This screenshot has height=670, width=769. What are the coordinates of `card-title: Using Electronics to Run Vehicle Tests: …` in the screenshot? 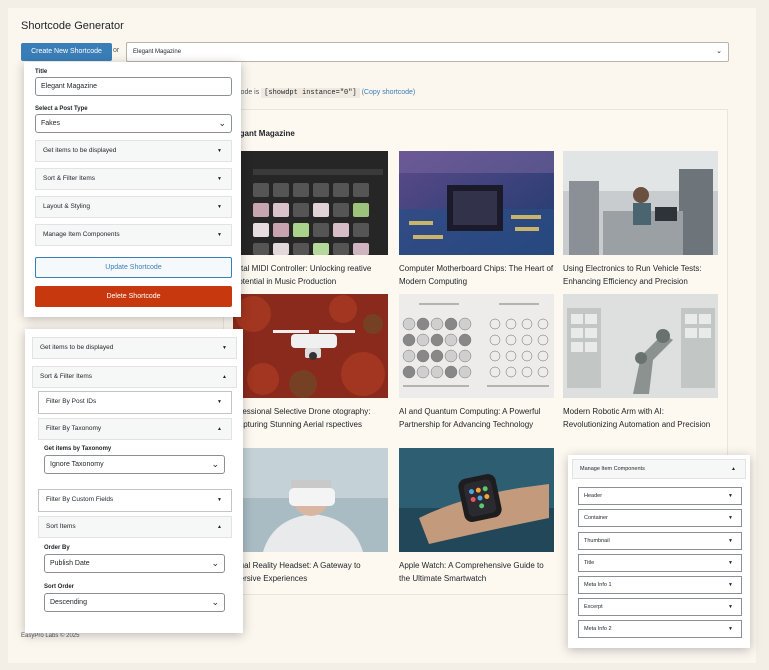 It's located at (640, 275).